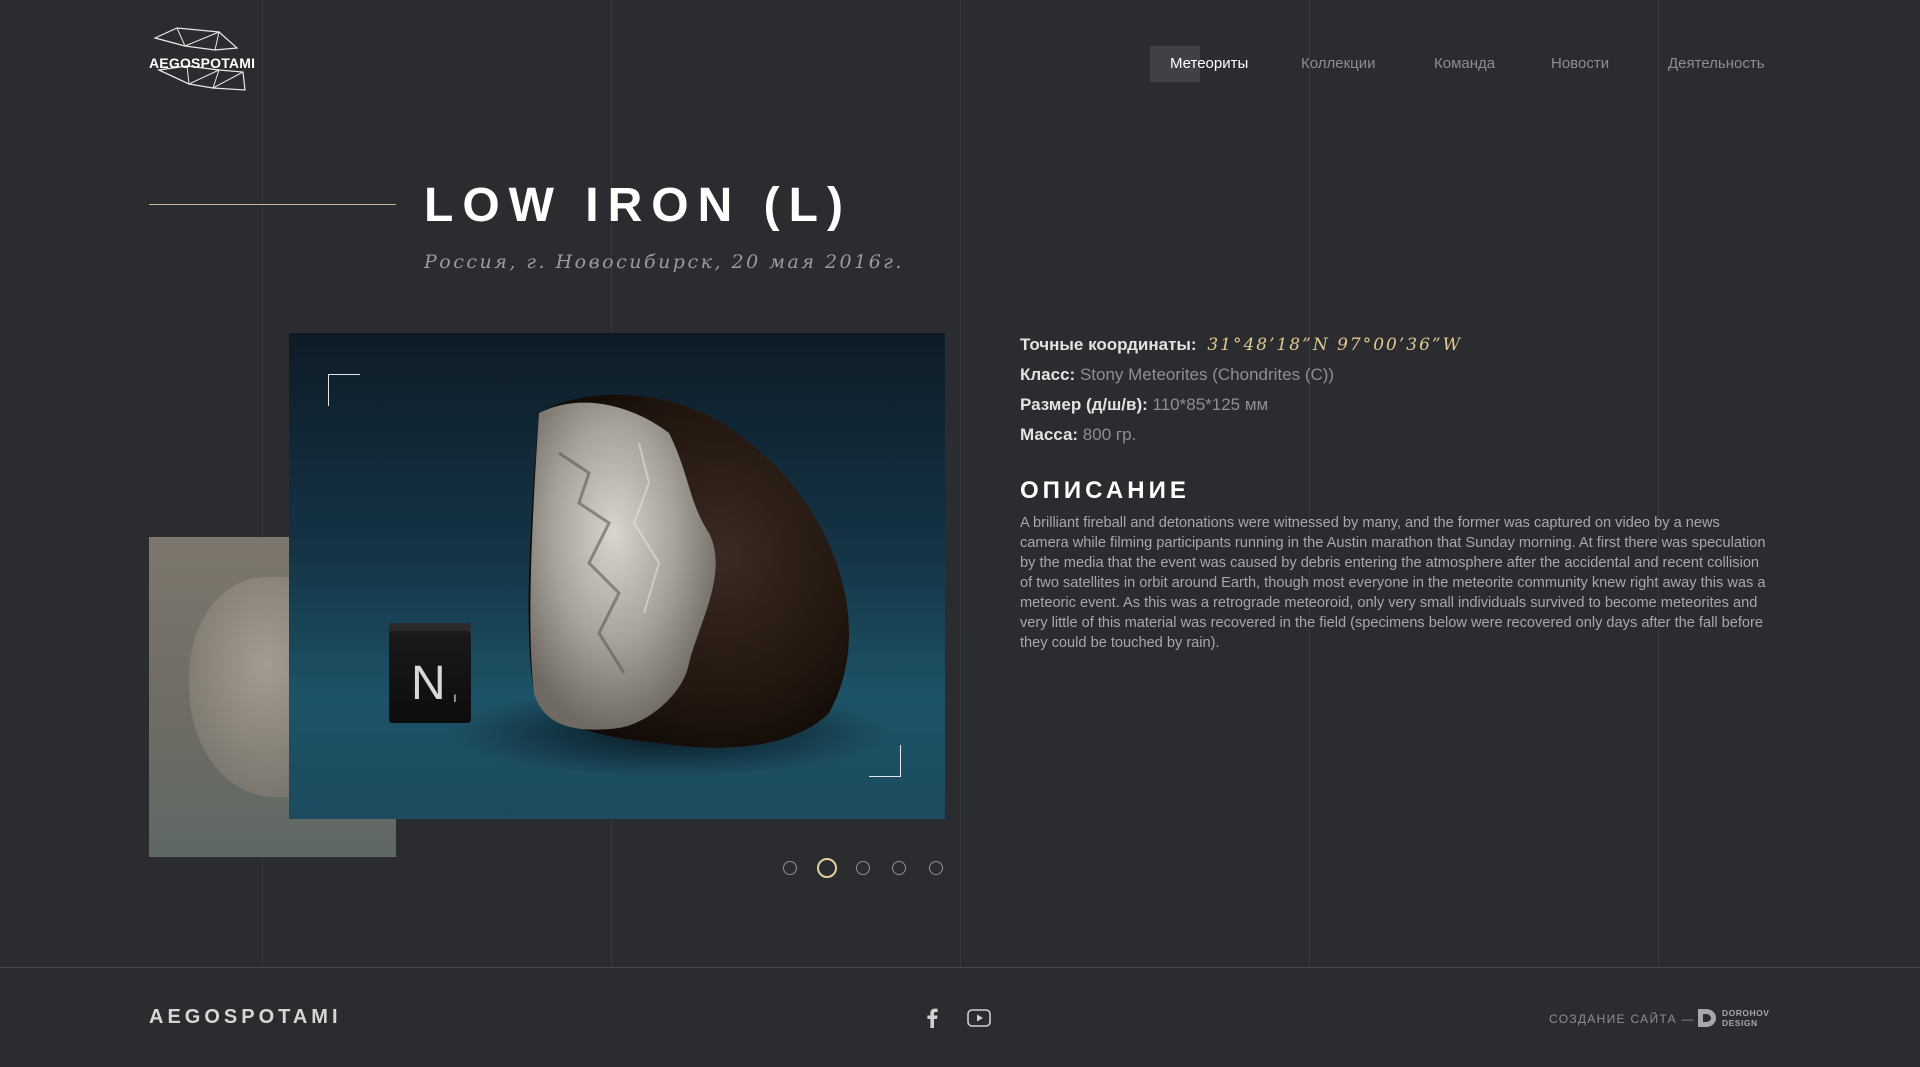 The height and width of the screenshot is (1067, 1920). I want to click on footer-divider, so click(960, 967).